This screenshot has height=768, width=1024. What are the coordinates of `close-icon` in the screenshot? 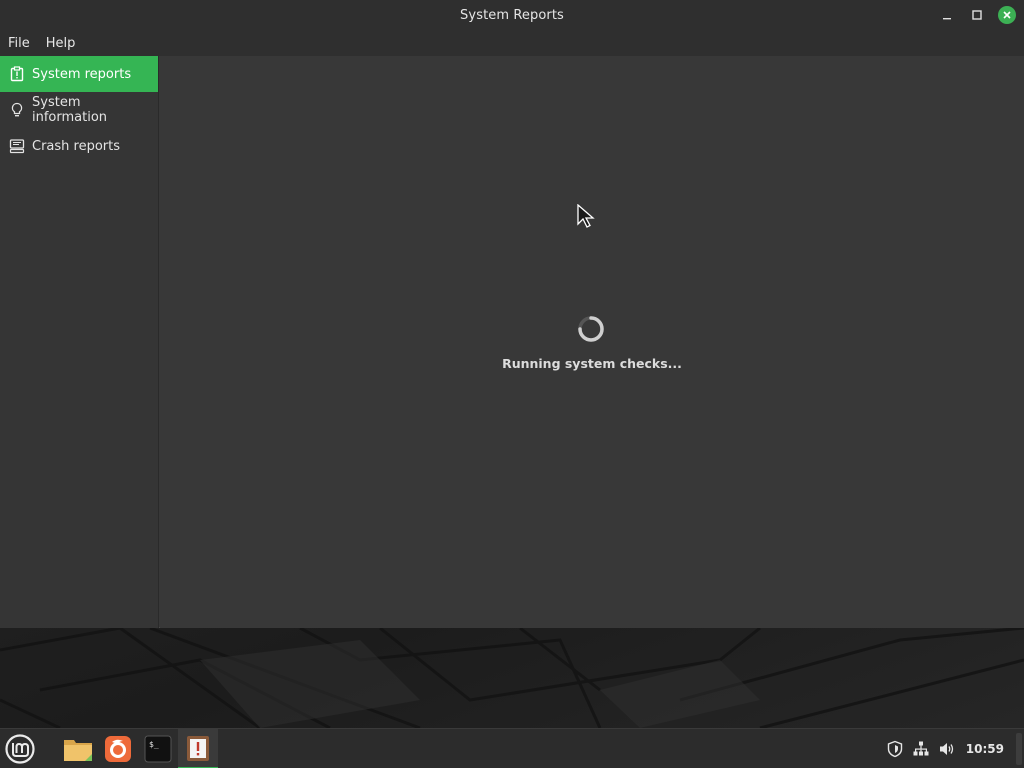 It's located at (1007, 15).